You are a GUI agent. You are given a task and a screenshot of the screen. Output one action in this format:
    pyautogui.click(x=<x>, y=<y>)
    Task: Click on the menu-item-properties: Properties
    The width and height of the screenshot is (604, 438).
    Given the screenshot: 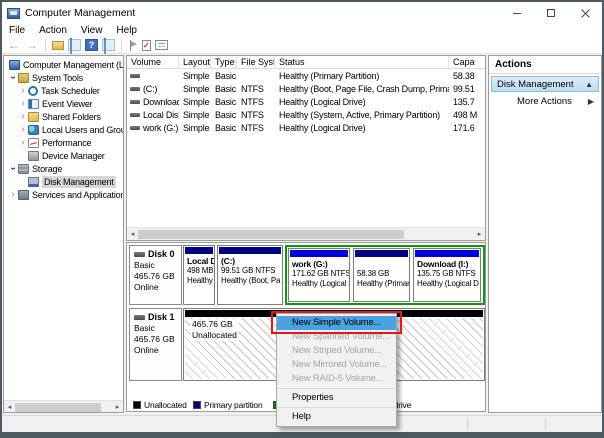 What is the action you would take?
    pyautogui.click(x=336, y=398)
    